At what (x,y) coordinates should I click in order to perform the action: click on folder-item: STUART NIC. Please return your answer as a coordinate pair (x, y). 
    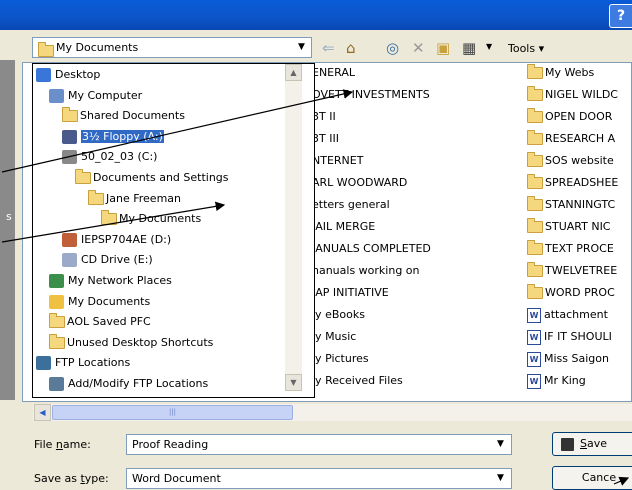
    Looking at the image, I should click on (579, 227).